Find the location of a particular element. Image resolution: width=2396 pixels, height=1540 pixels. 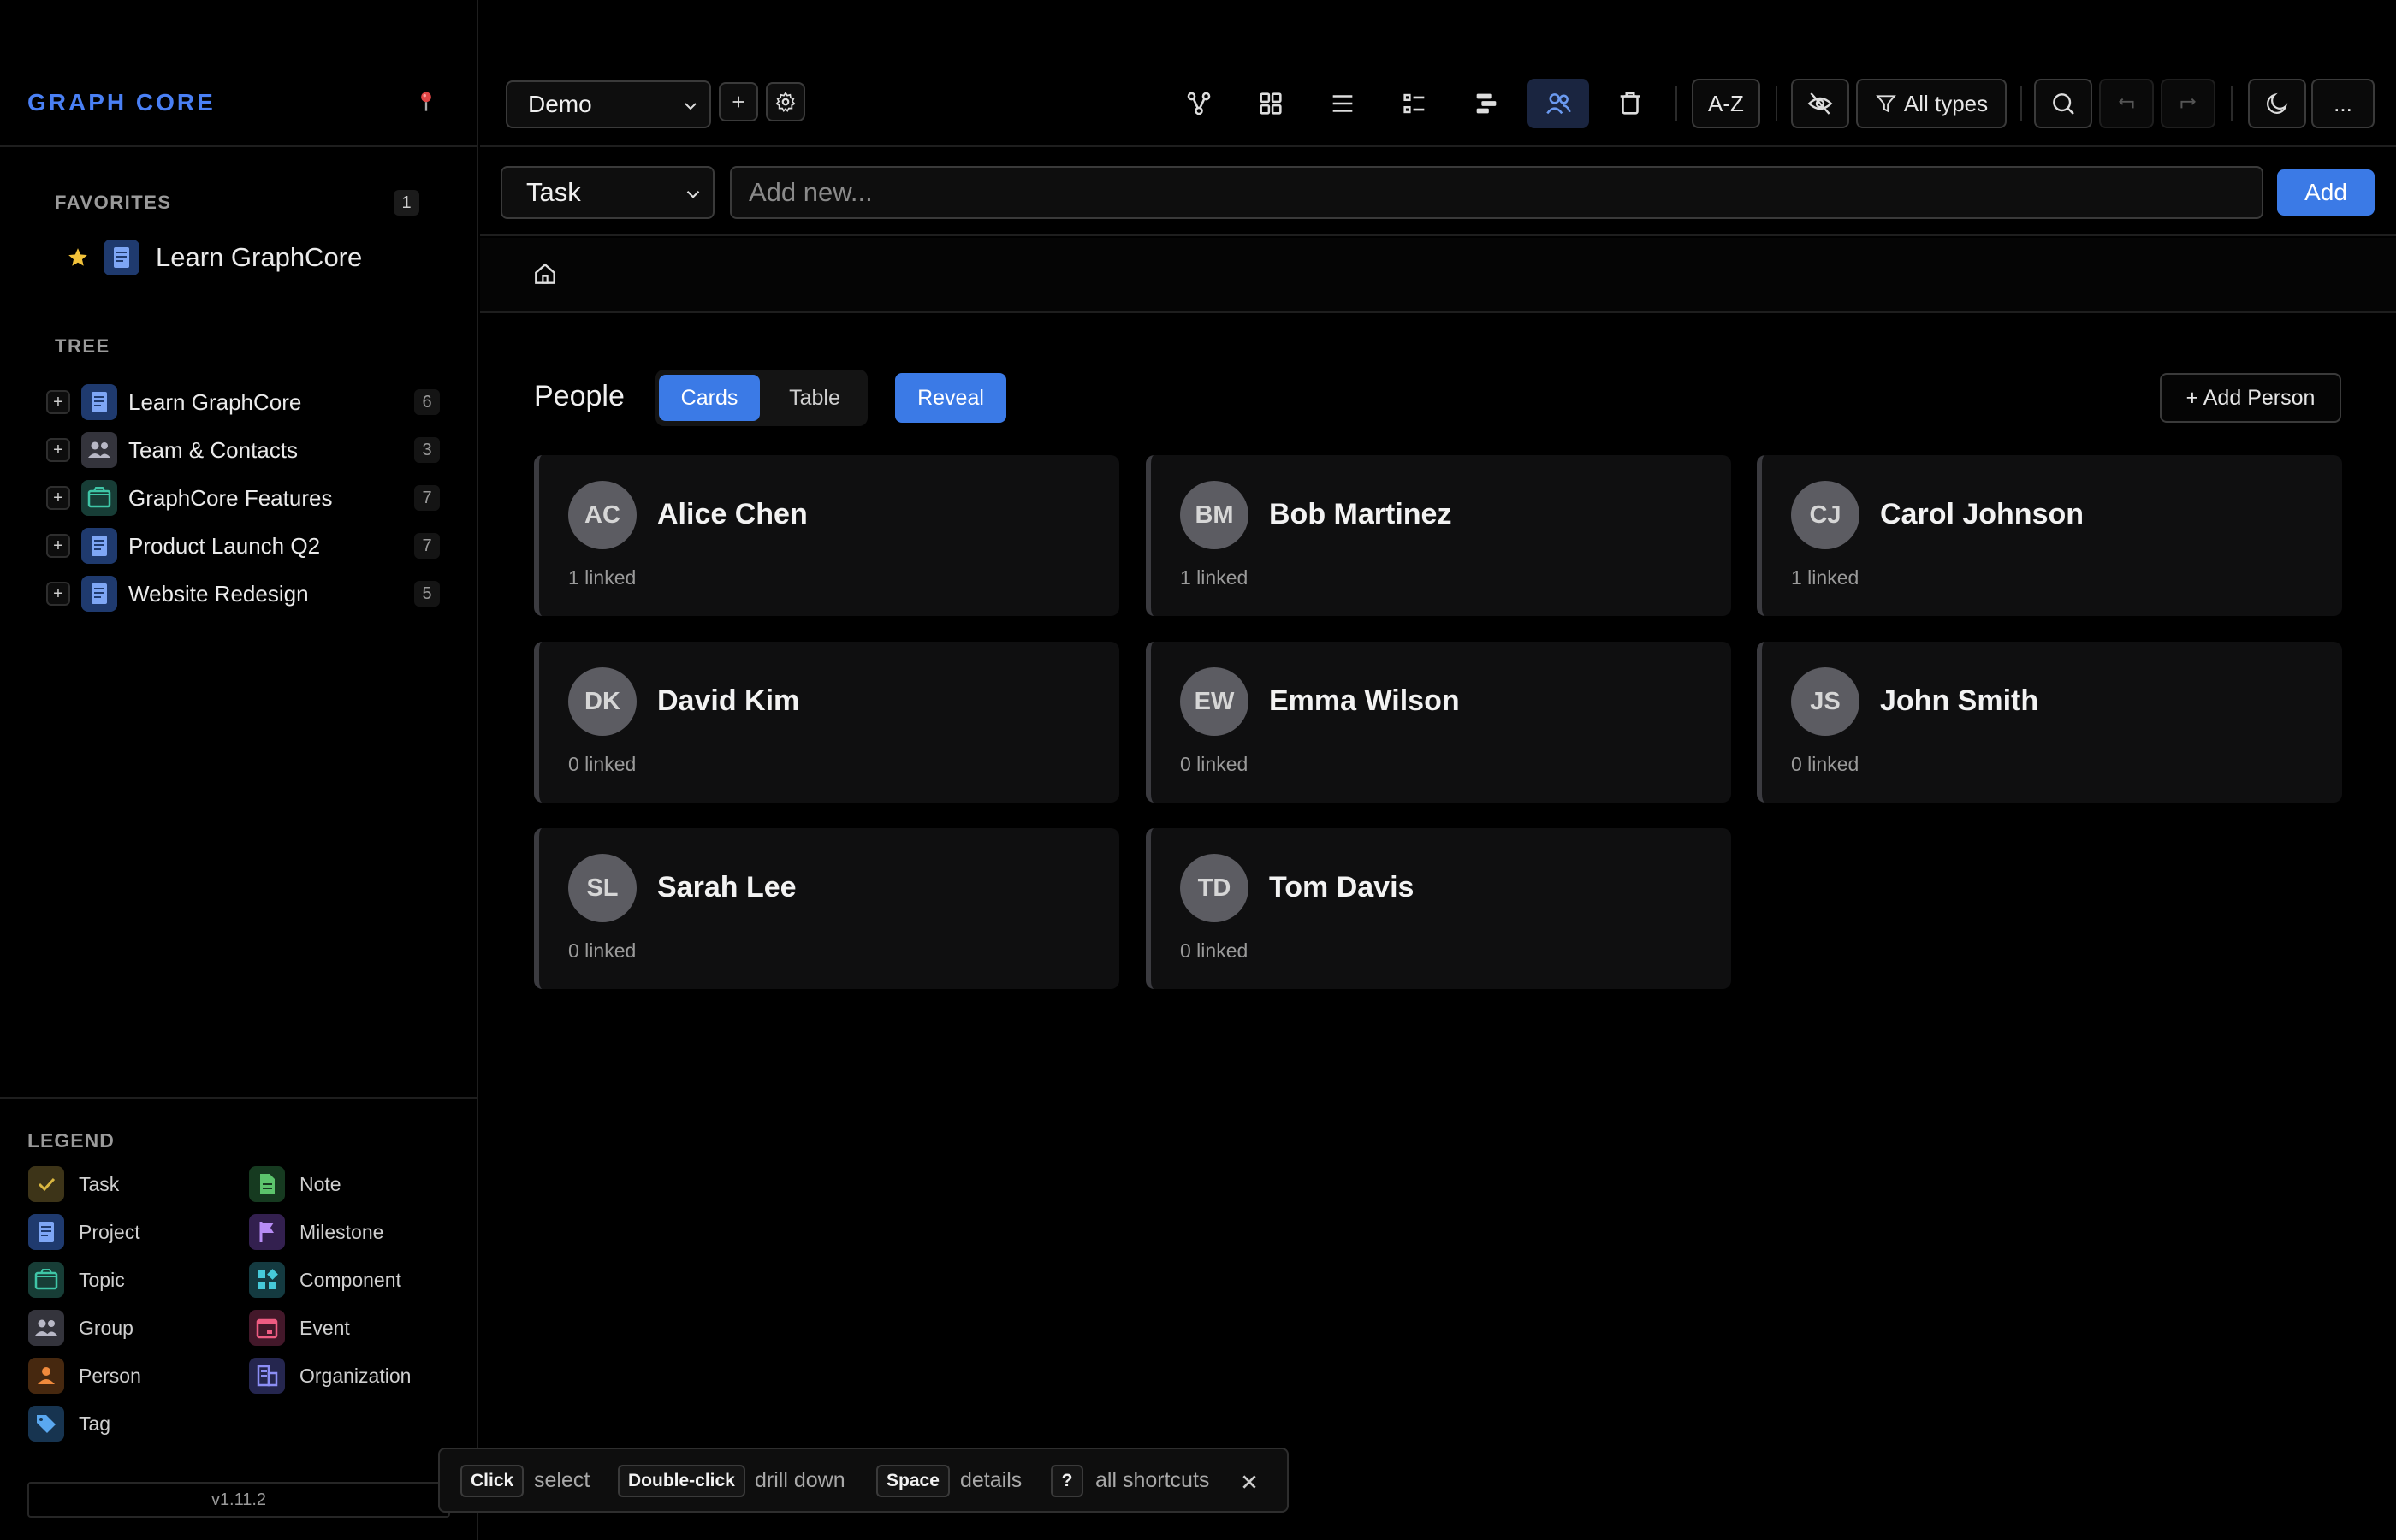

grid-view-button is located at coordinates (1271, 103).